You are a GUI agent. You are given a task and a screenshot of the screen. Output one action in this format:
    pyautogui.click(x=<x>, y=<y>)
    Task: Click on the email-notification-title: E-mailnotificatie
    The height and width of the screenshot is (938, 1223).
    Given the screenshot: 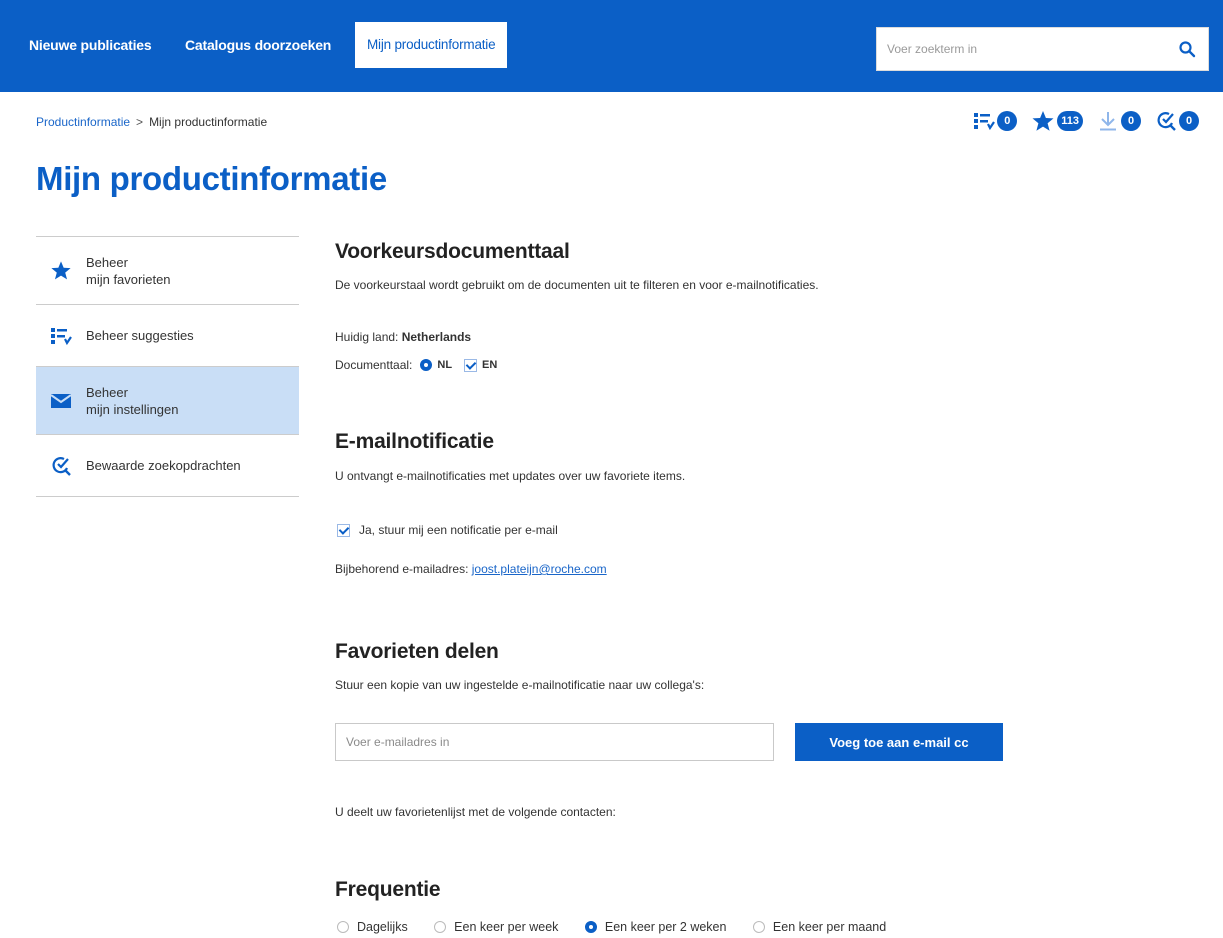 What is the action you would take?
    pyautogui.click(x=414, y=441)
    